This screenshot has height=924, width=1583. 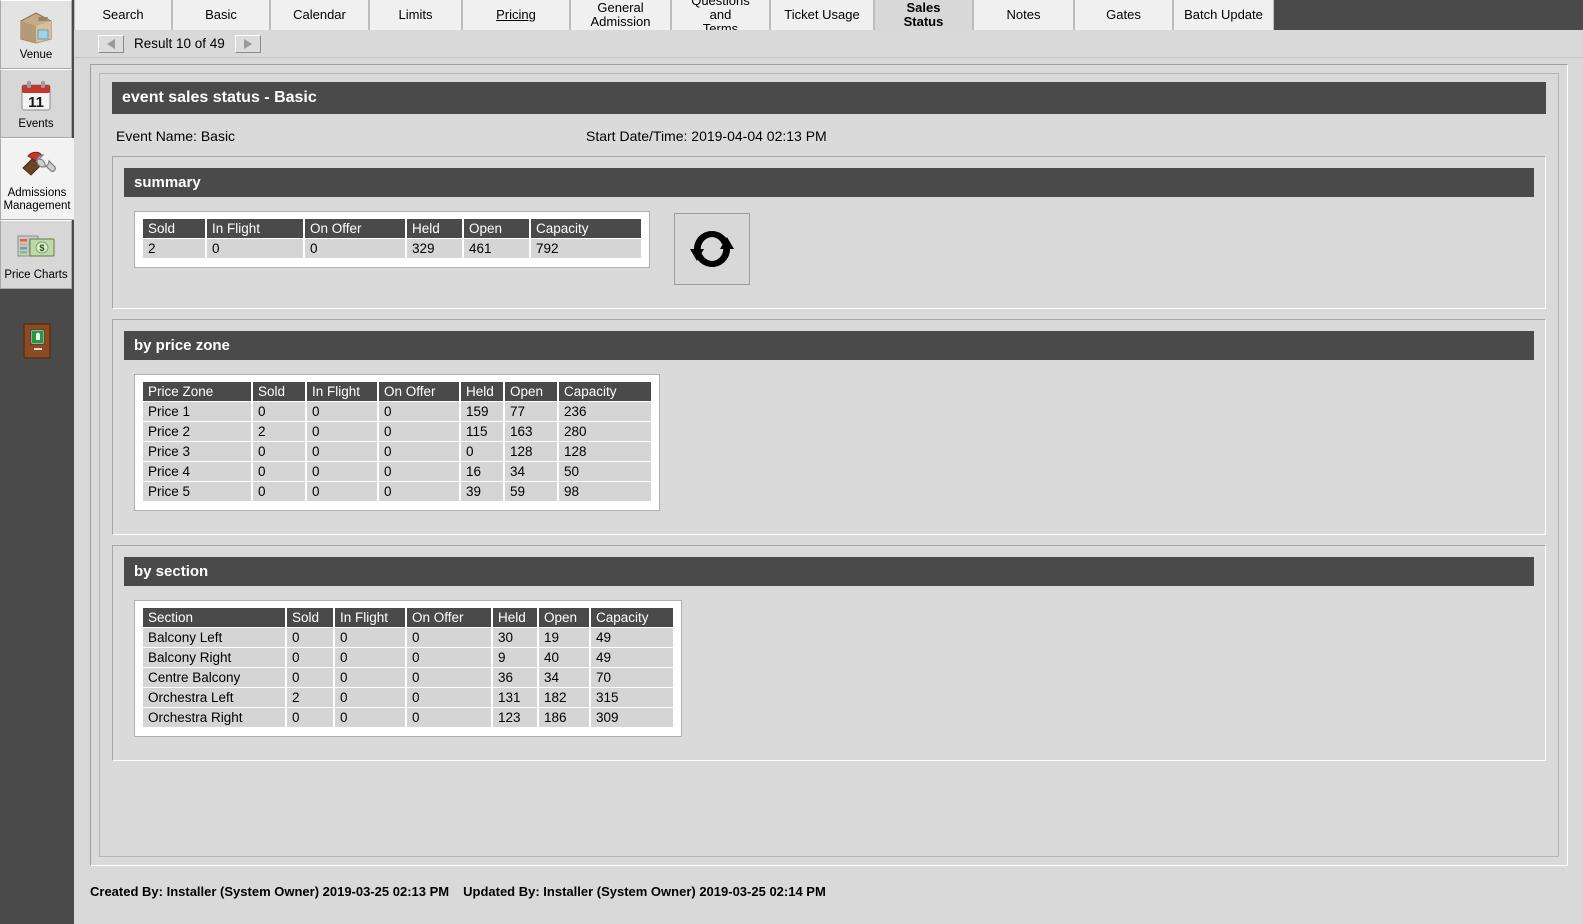 I want to click on table-cell: 77, so click(x=531, y=411).